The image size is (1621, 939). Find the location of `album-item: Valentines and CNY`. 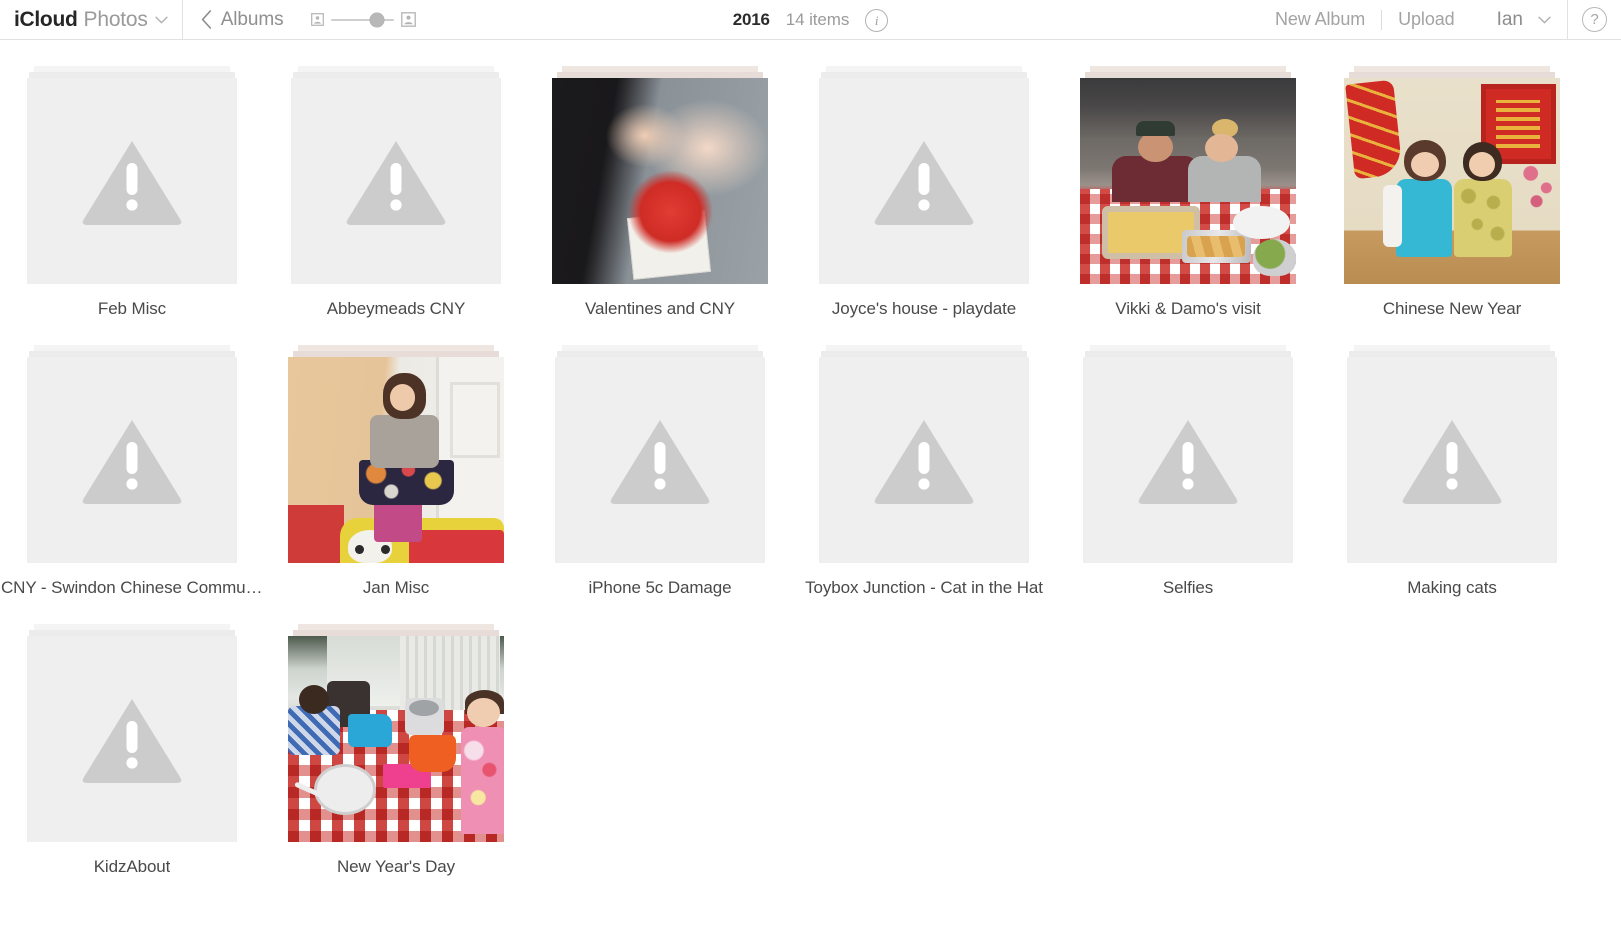

album-item: Valentines and CNY is located at coordinates (660, 179).